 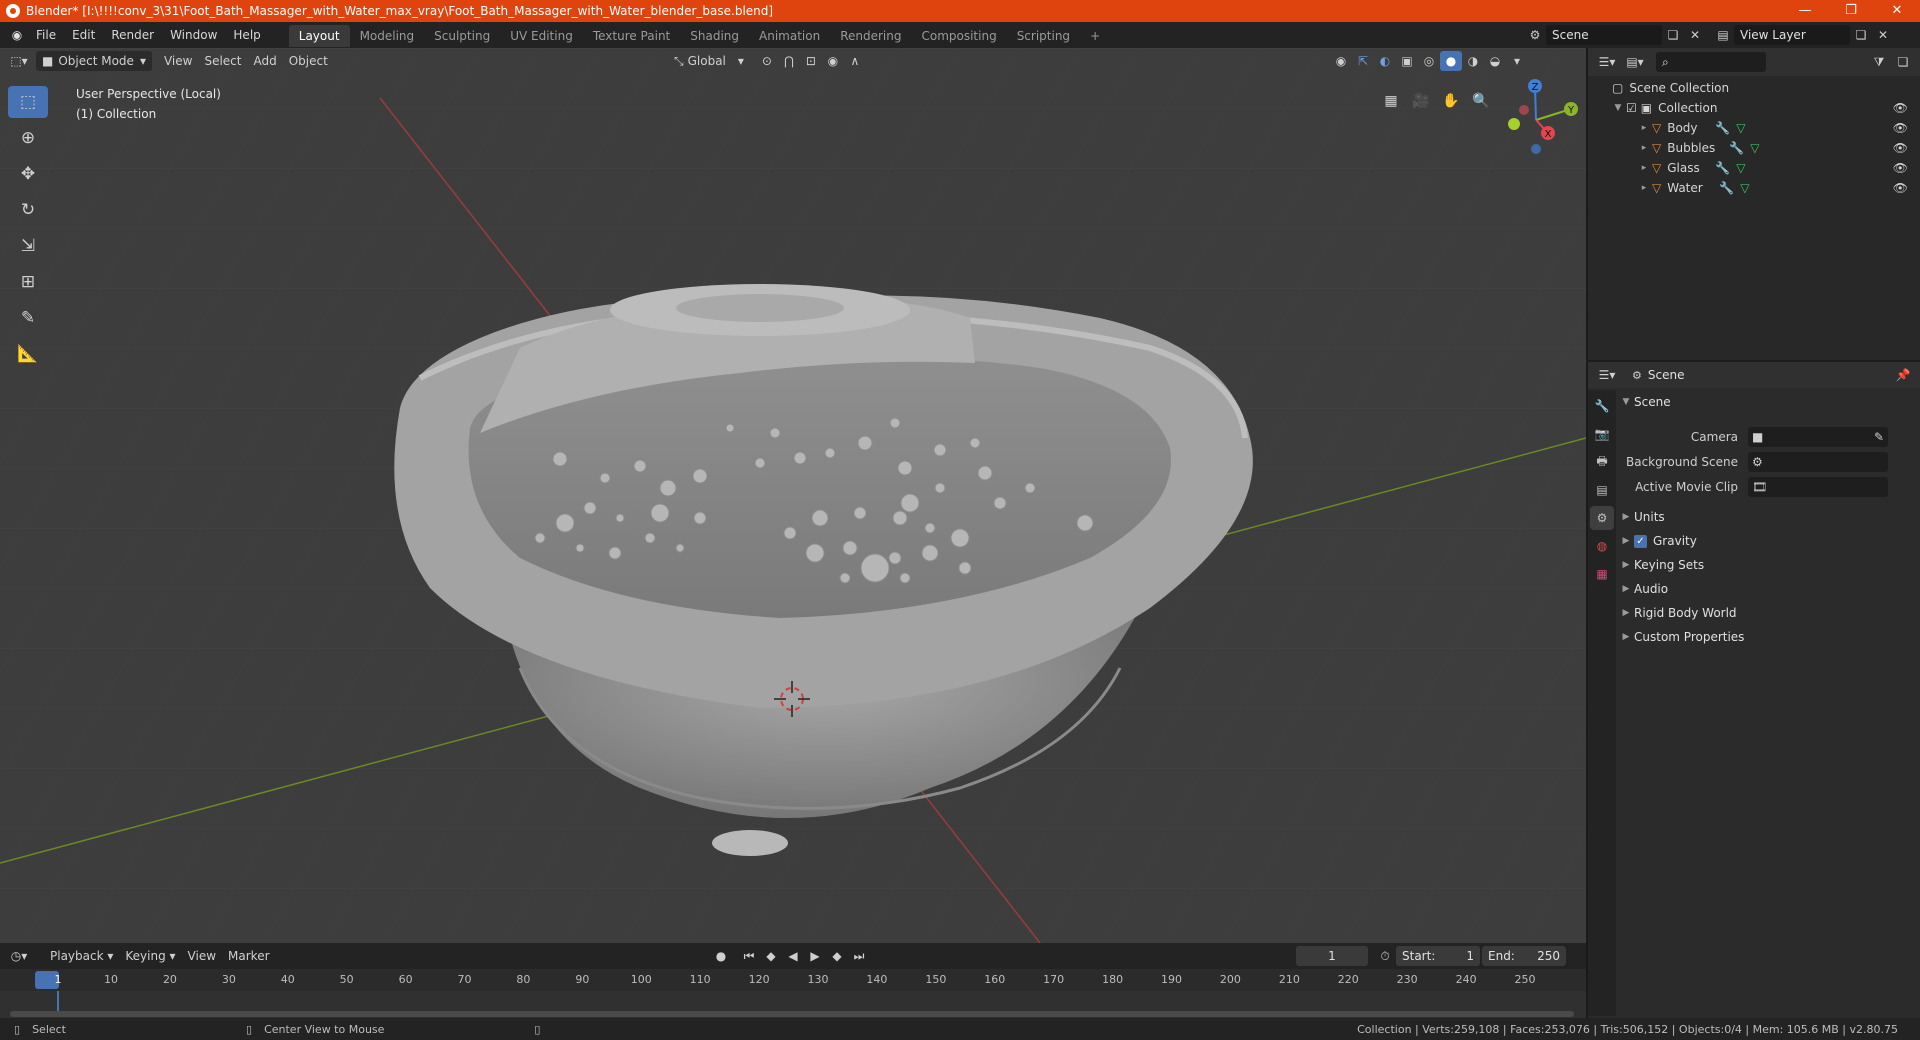 What do you see at coordinates (1754, 168) in the screenshot?
I see `outliner-row-glass: ▸ ▽ Glass 🔧 ▽ 👁` at bounding box center [1754, 168].